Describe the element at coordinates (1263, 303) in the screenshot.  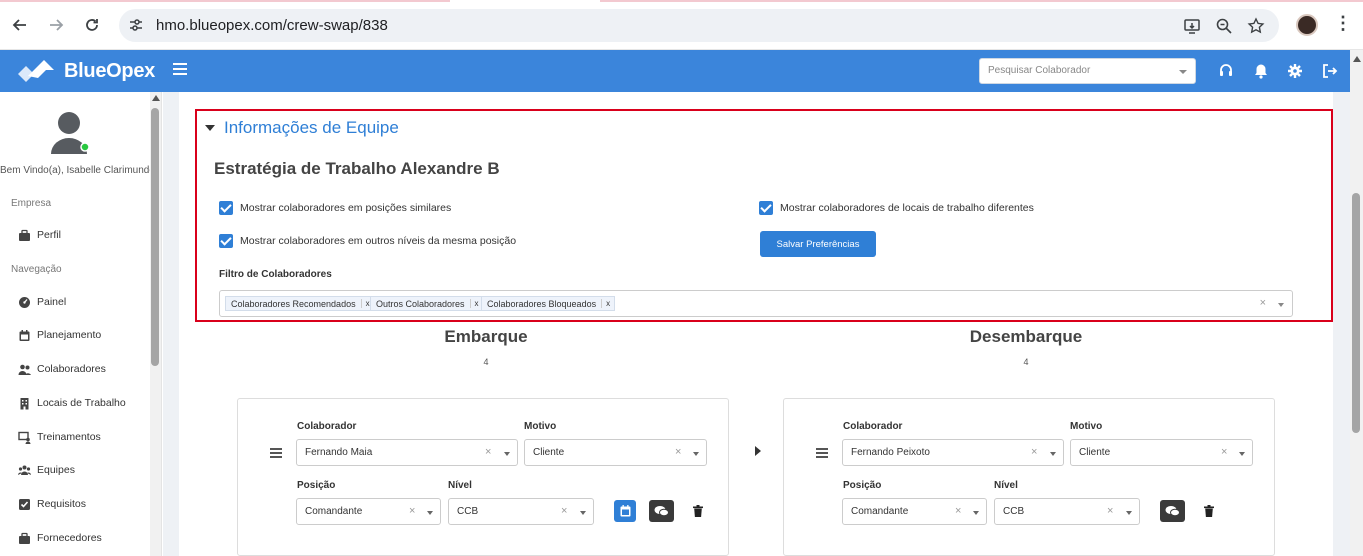
I see `clear-filter-icon: ×` at that location.